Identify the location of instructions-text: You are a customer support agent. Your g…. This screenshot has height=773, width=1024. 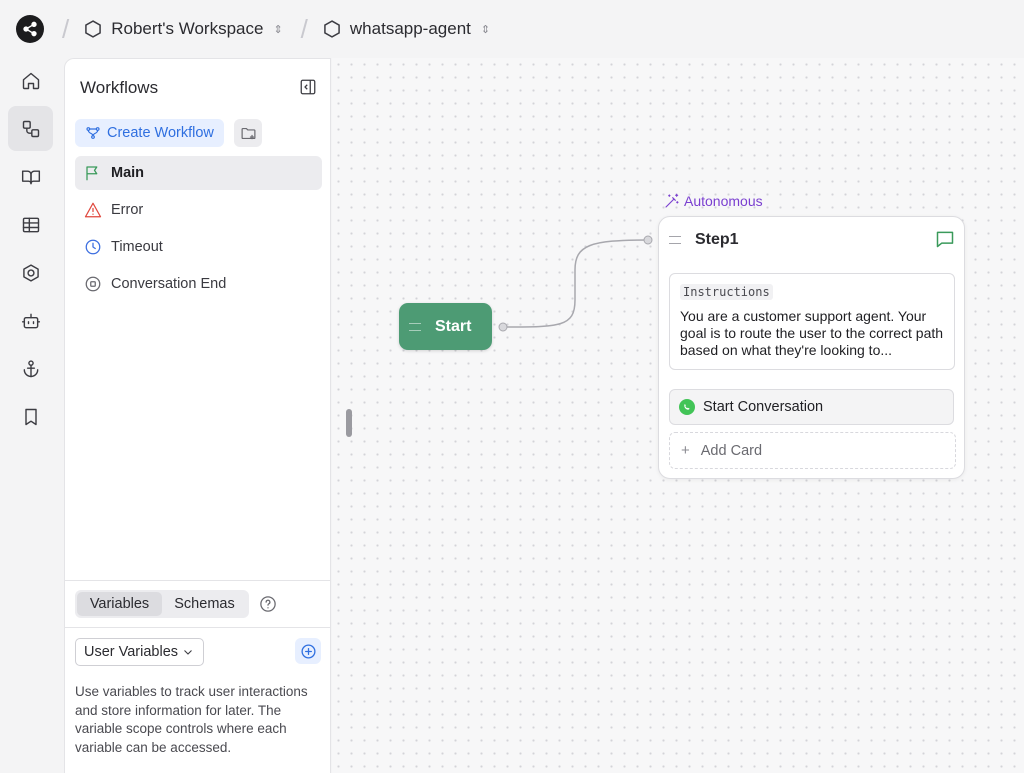
(812, 333).